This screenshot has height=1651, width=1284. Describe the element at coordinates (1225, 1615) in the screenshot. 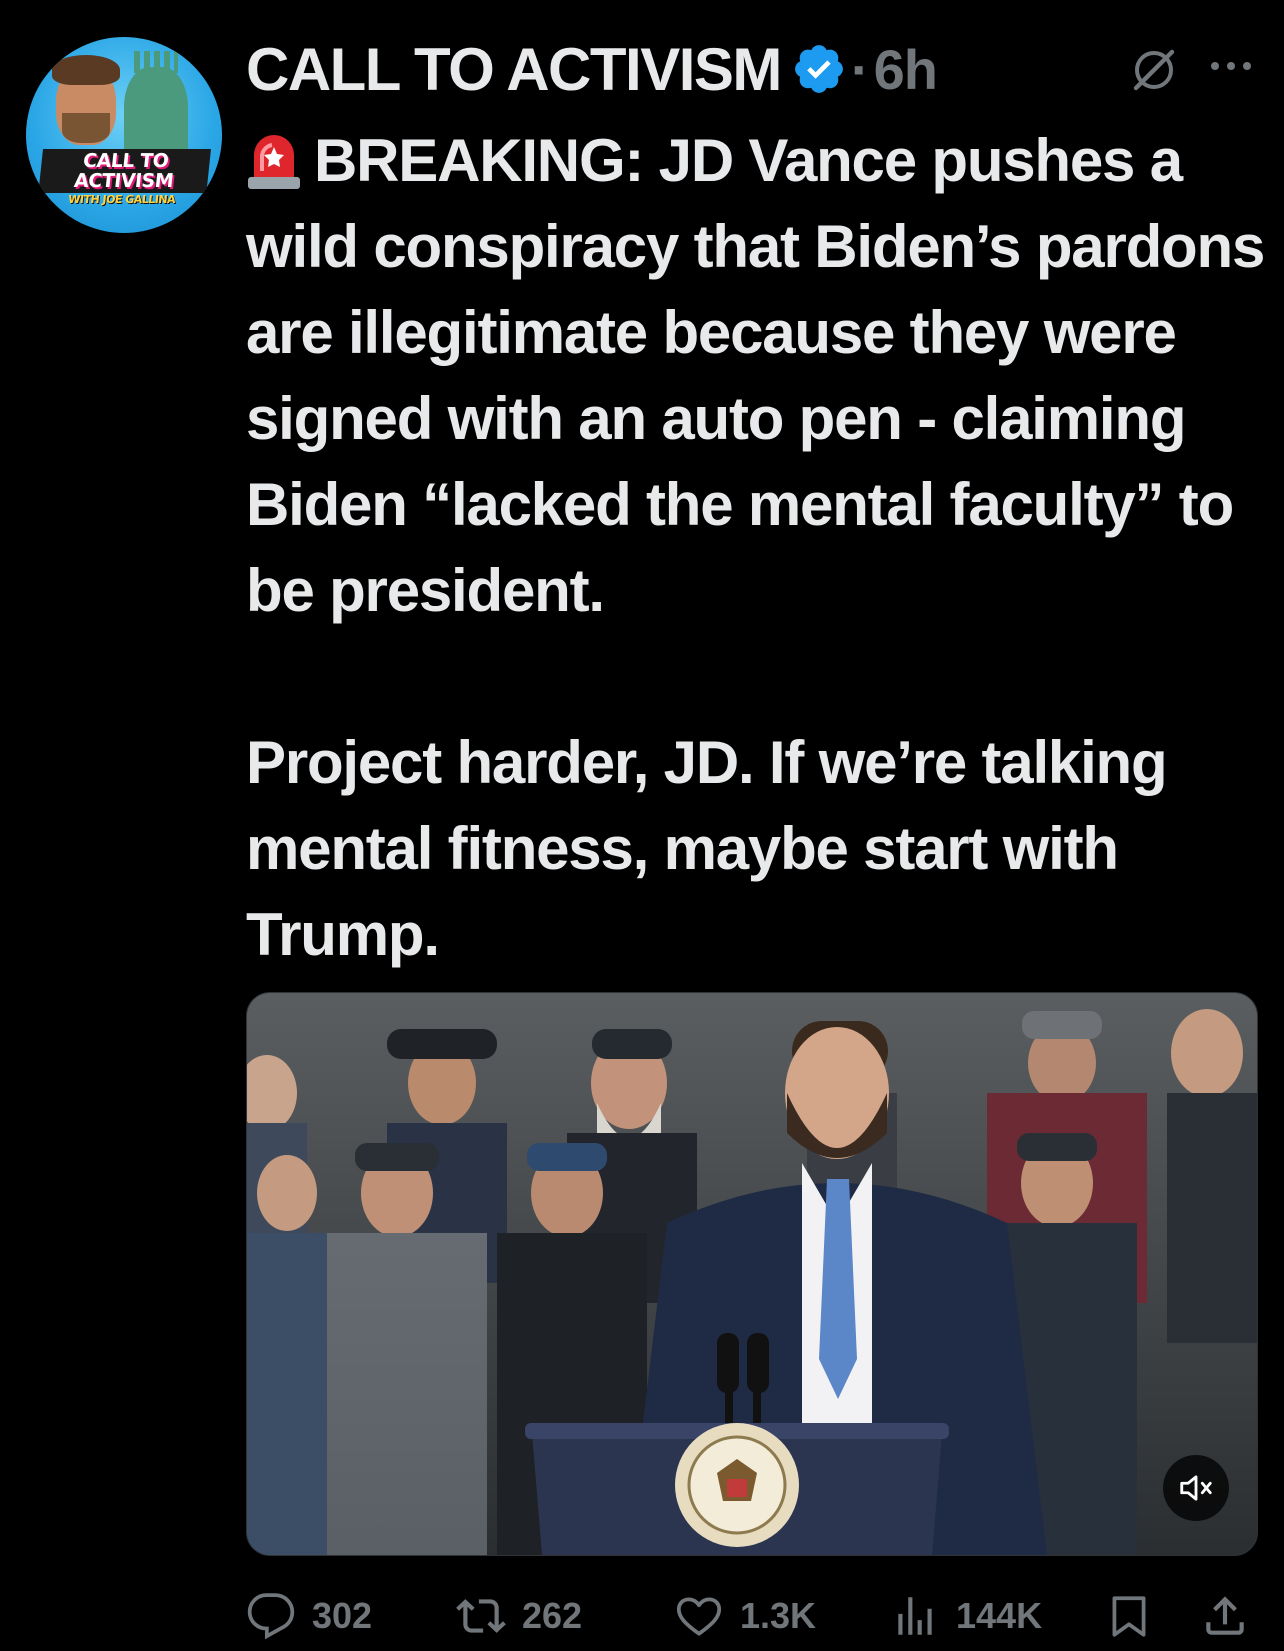

I see `share-icon` at that location.